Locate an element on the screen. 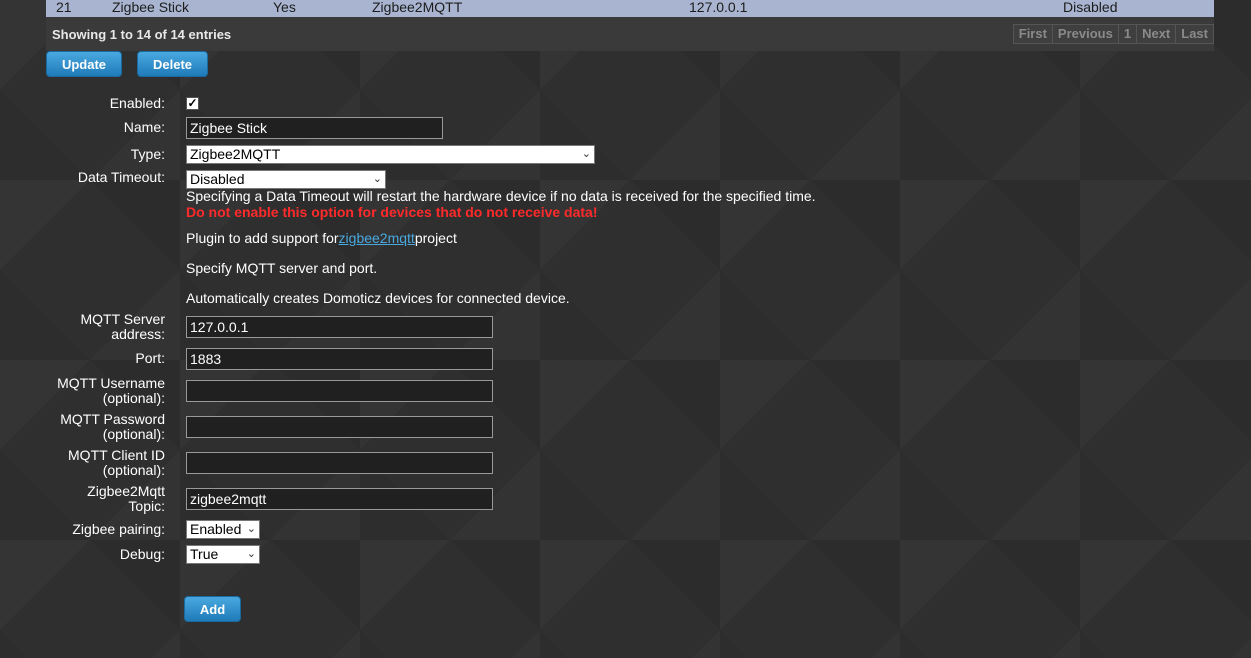  name-input: Zigbee Stick is located at coordinates (314, 128).